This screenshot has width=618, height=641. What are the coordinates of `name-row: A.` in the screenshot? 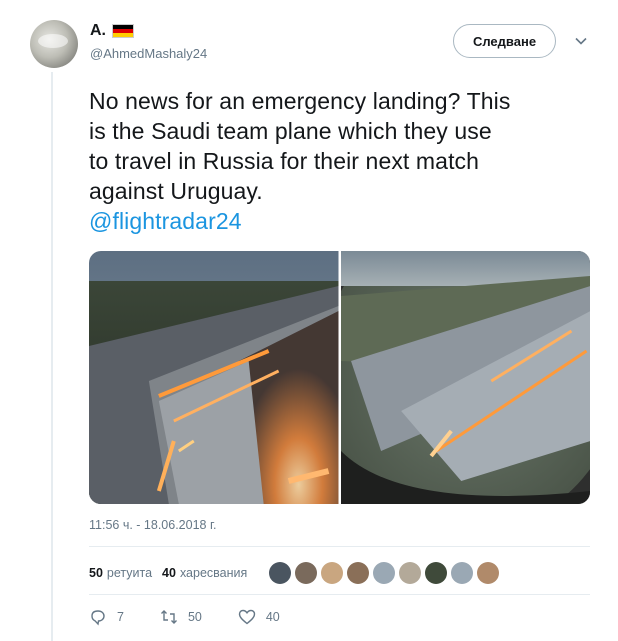 It's located at (112, 31).